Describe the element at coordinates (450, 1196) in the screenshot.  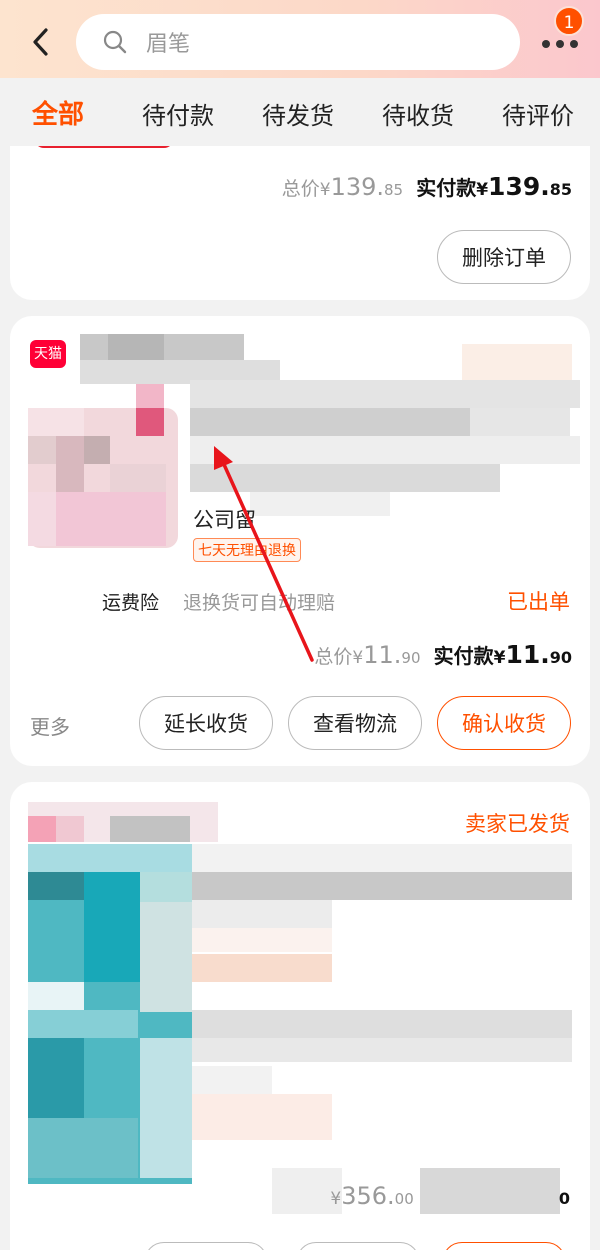
I see `order-price-line: ¥356.00 0` at that location.